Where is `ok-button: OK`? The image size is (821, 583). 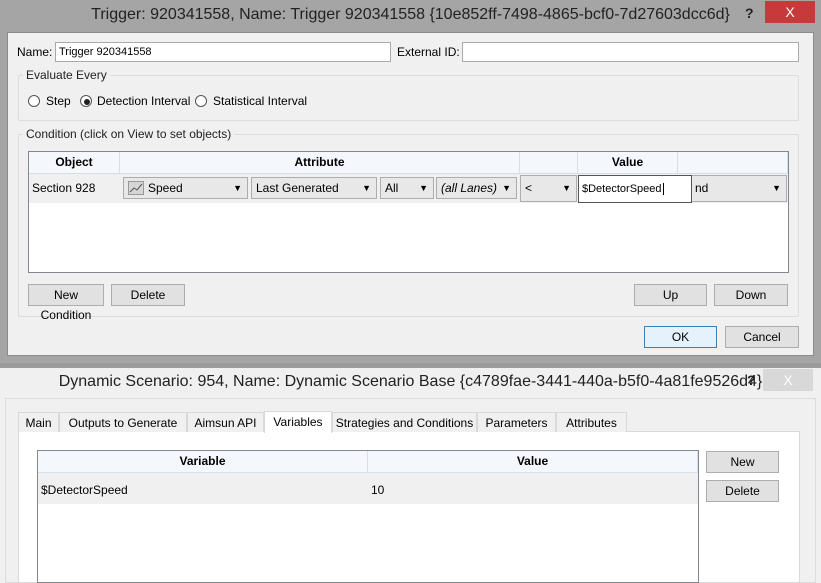 ok-button: OK is located at coordinates (680, 337).